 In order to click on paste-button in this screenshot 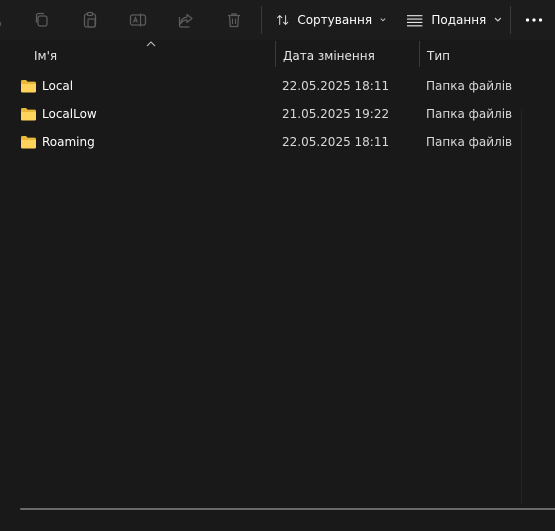, I will do `click(90, 20)`.